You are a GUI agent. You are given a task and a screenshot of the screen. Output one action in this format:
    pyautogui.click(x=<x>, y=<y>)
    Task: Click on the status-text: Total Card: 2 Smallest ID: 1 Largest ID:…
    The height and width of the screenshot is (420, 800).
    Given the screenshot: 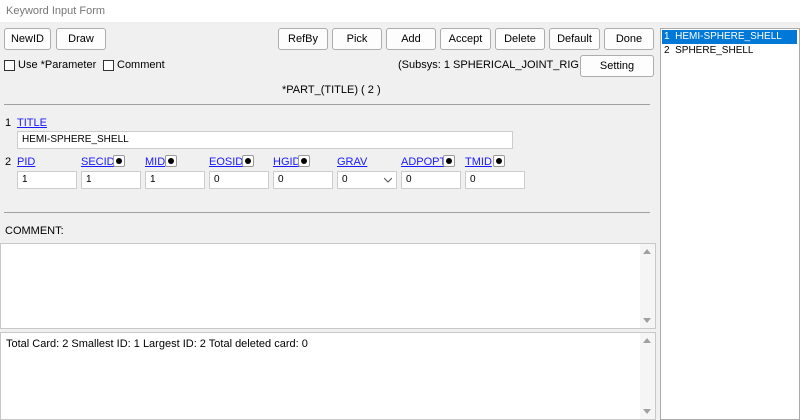 What is the action you would take?
    pyautogui.click(x=157, y=344)
    